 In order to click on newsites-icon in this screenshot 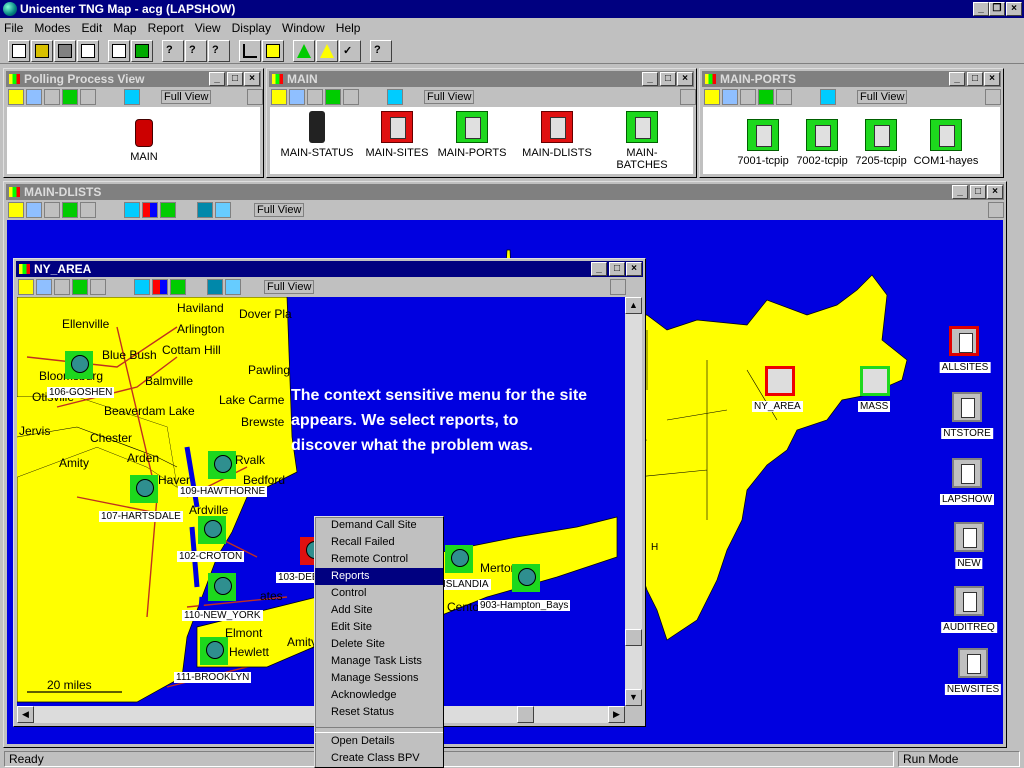, I will do `click(973, 663)`.